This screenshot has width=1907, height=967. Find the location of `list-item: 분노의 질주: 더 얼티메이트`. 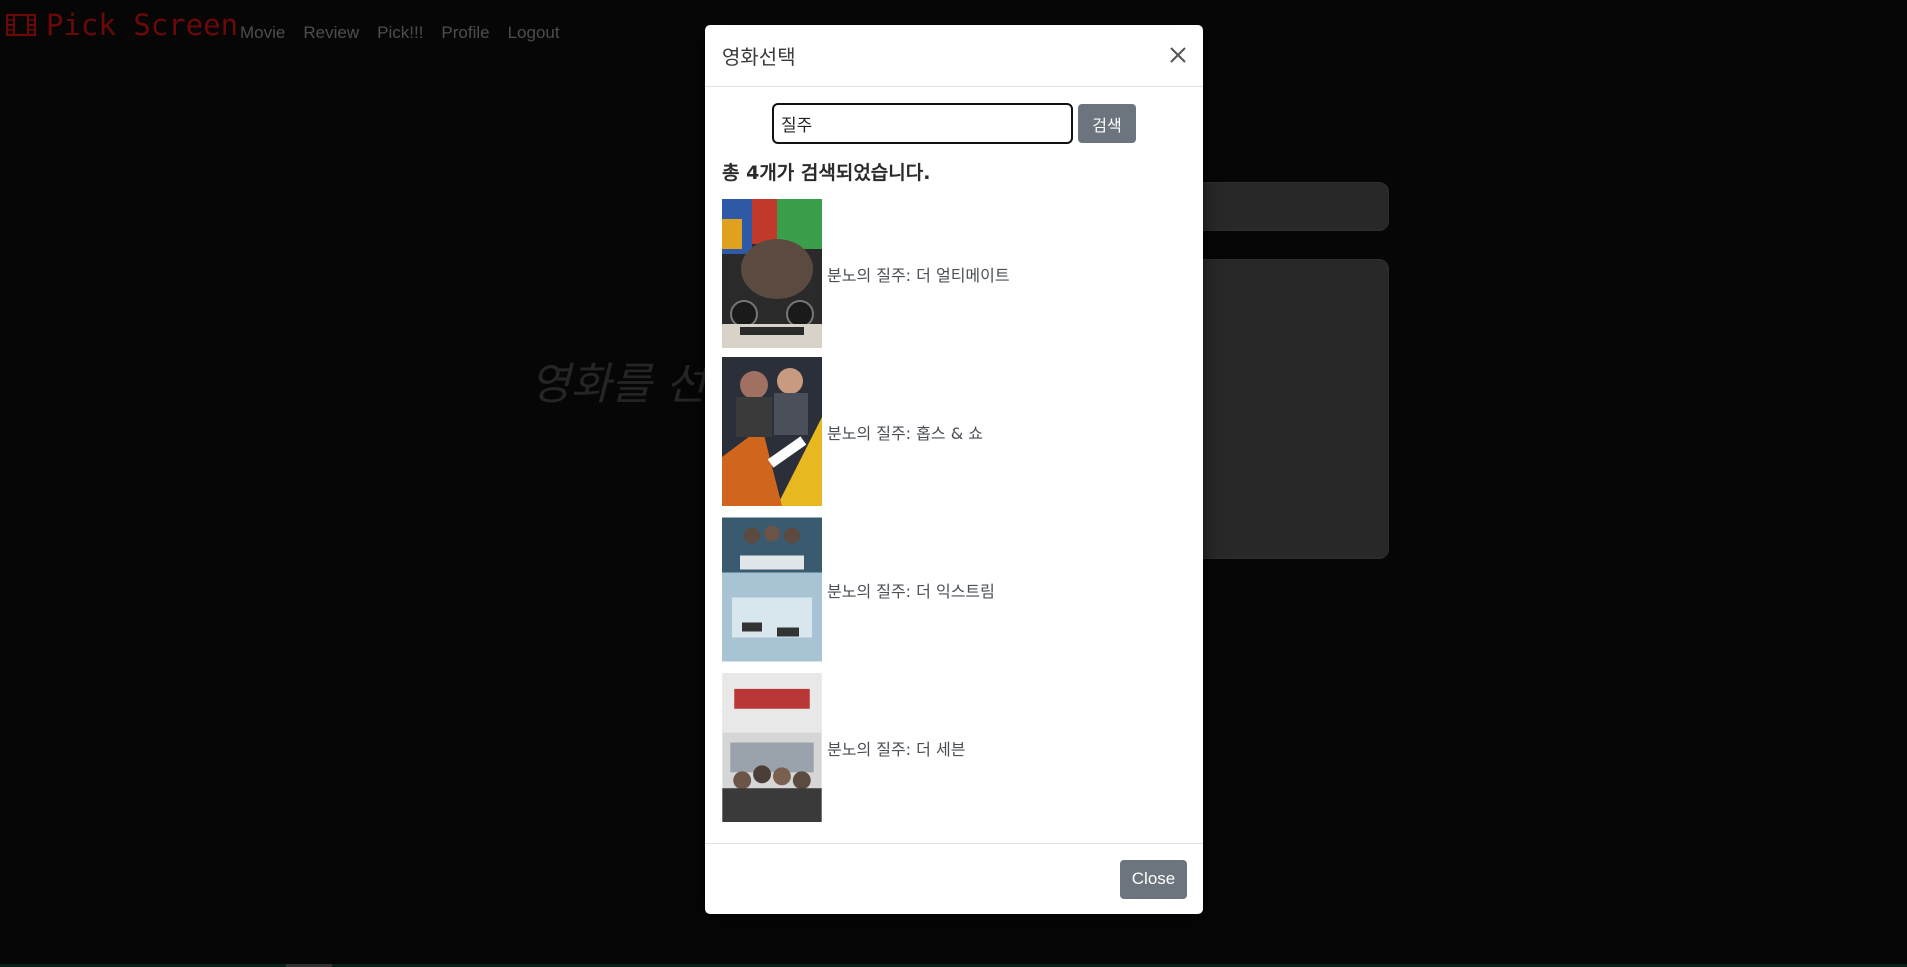

list-item: 분노의 질주: 더 얼티메이트 is located at coordinates (954, 273).